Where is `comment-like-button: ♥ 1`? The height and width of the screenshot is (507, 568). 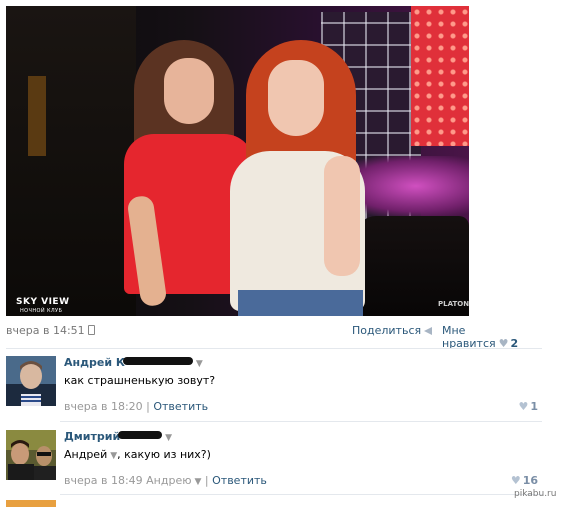
comment-like-button: ♥ 1 is located at coordinates (528, 406).